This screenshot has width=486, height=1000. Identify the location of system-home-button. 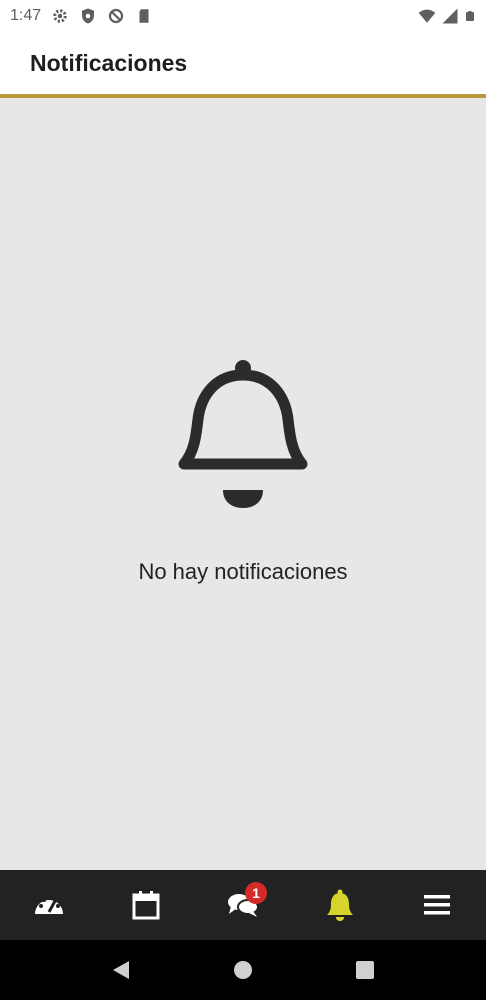
(243, 970).